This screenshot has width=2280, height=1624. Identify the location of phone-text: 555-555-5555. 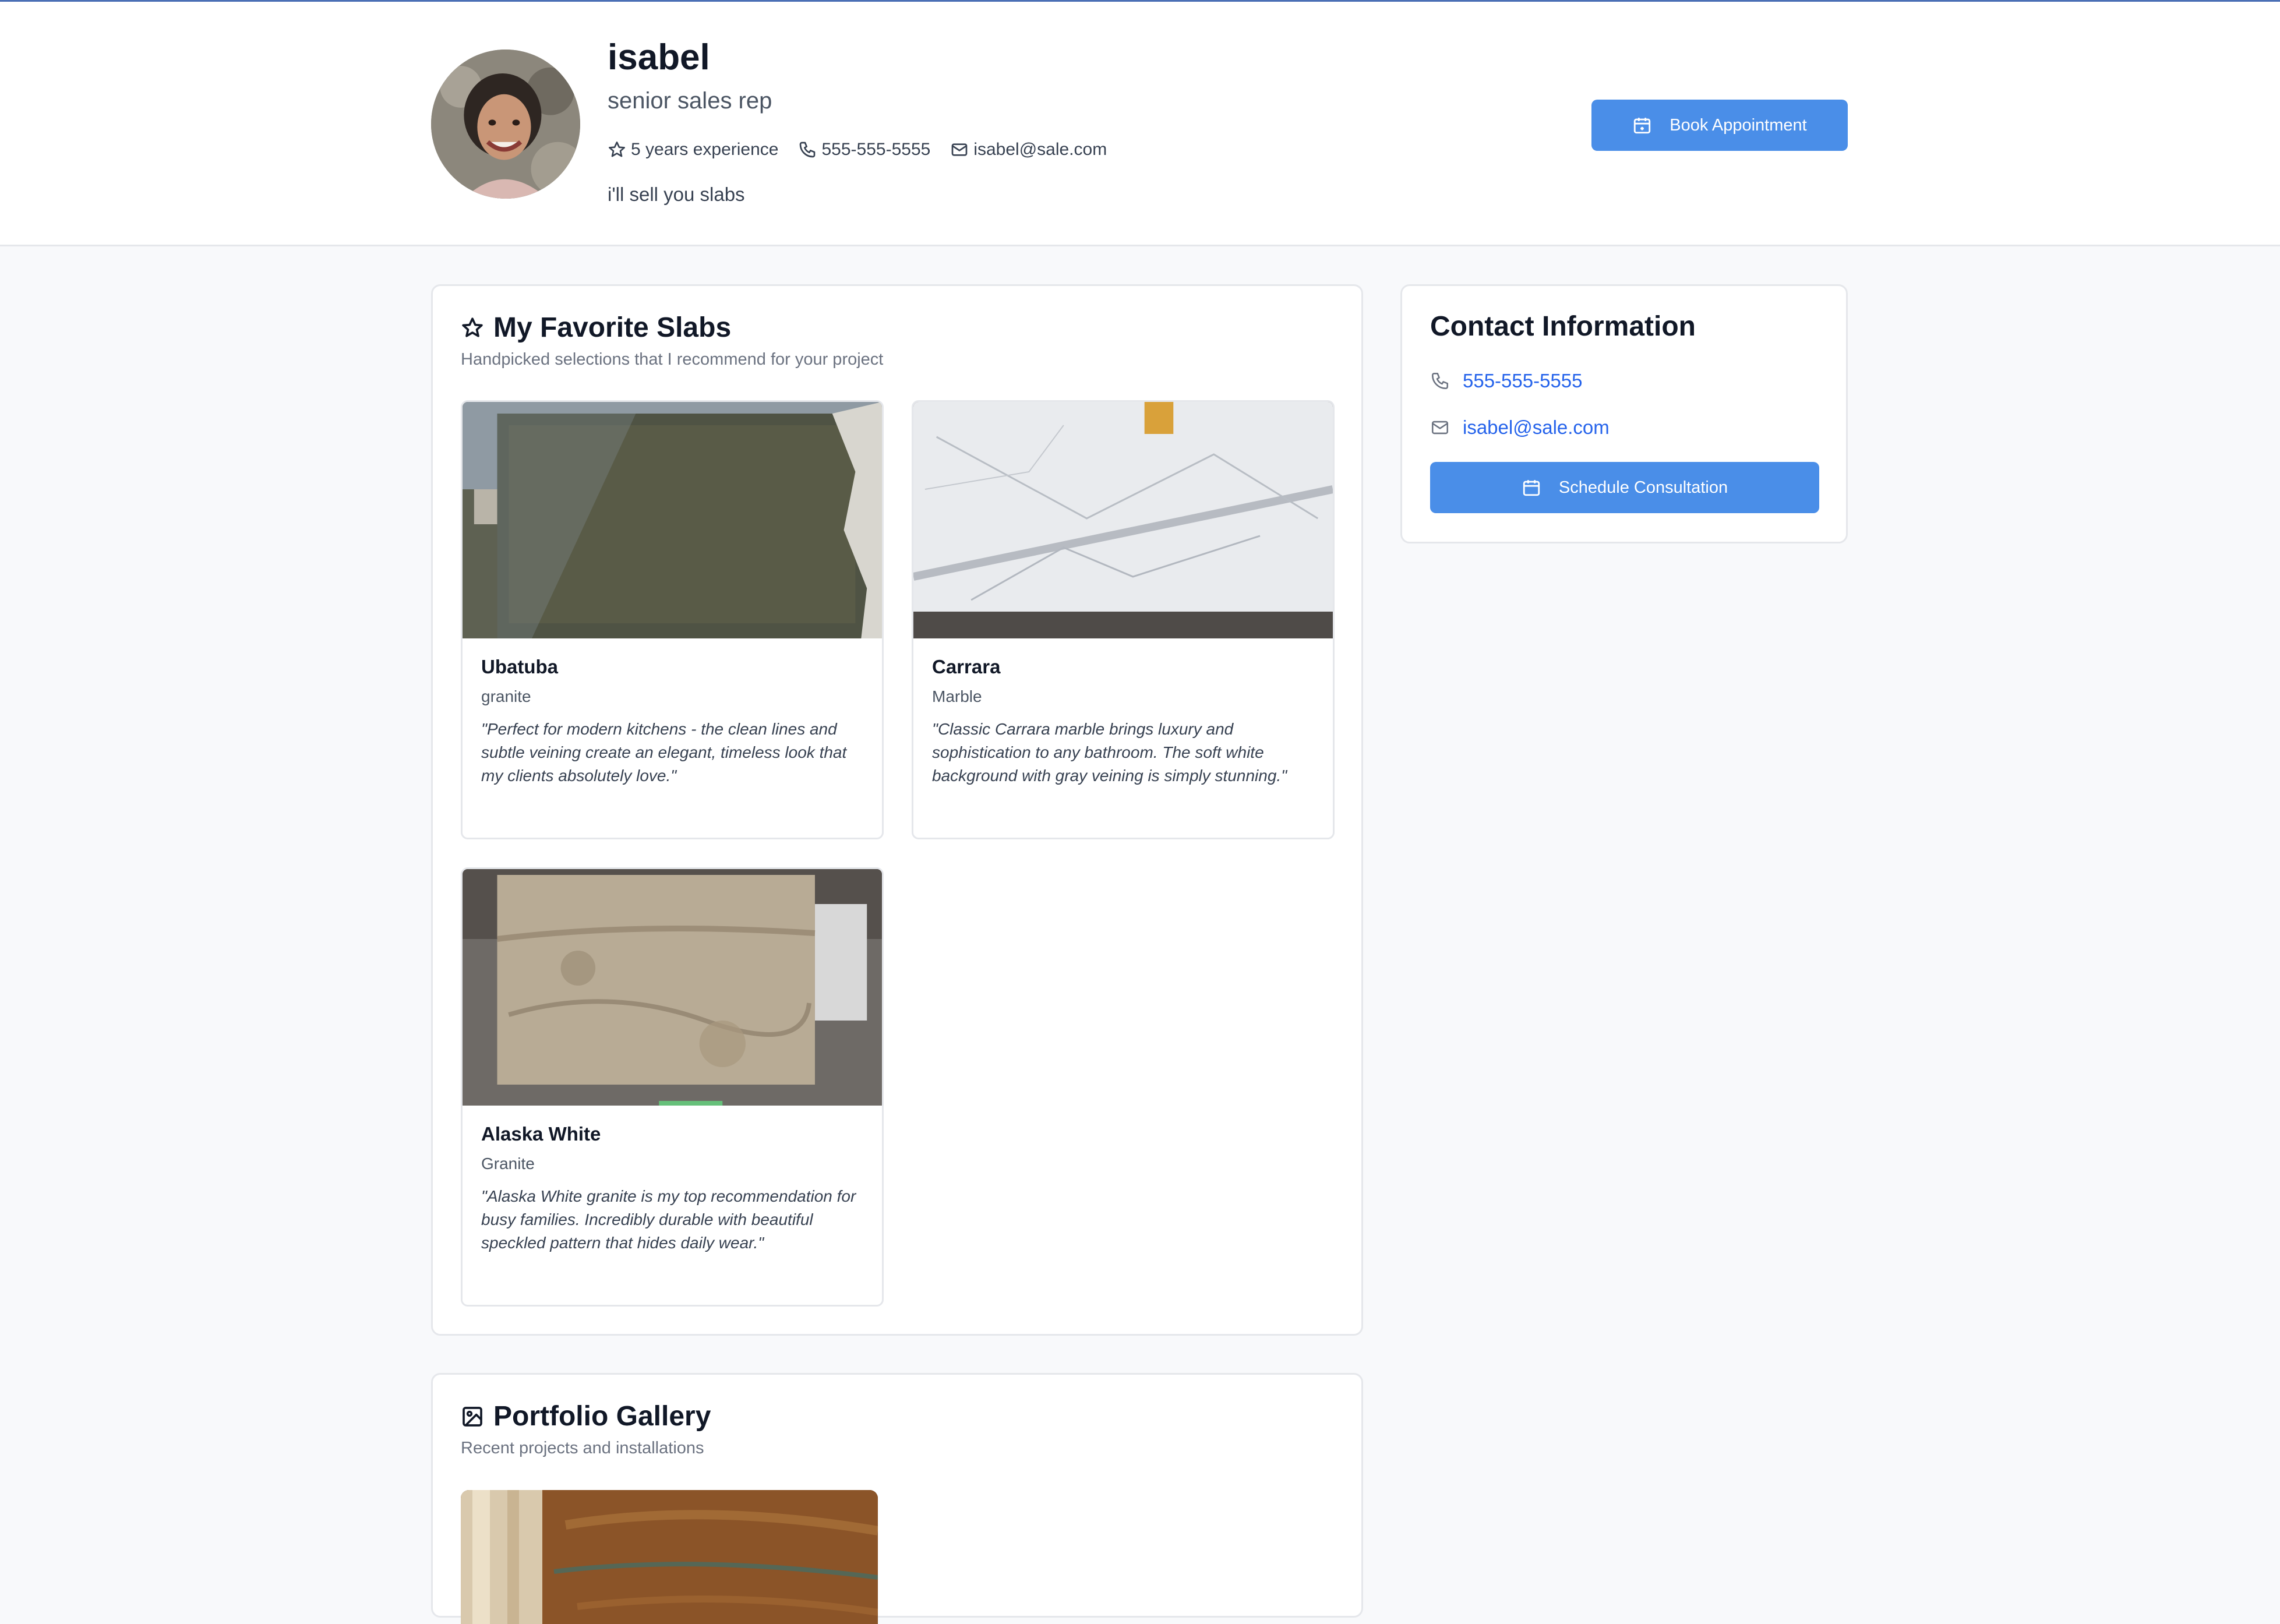
(876, 149).